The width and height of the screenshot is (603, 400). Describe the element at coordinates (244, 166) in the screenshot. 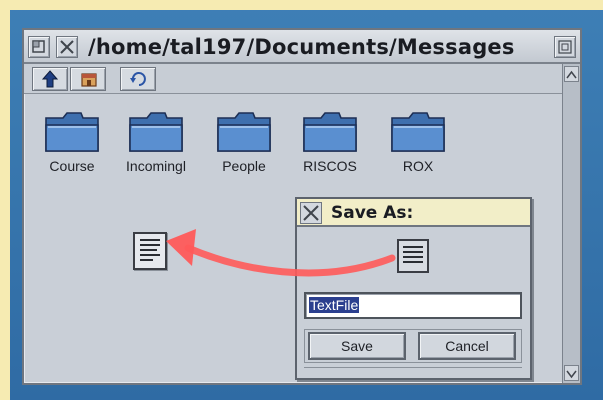

I see `folder-label: People` at that location.